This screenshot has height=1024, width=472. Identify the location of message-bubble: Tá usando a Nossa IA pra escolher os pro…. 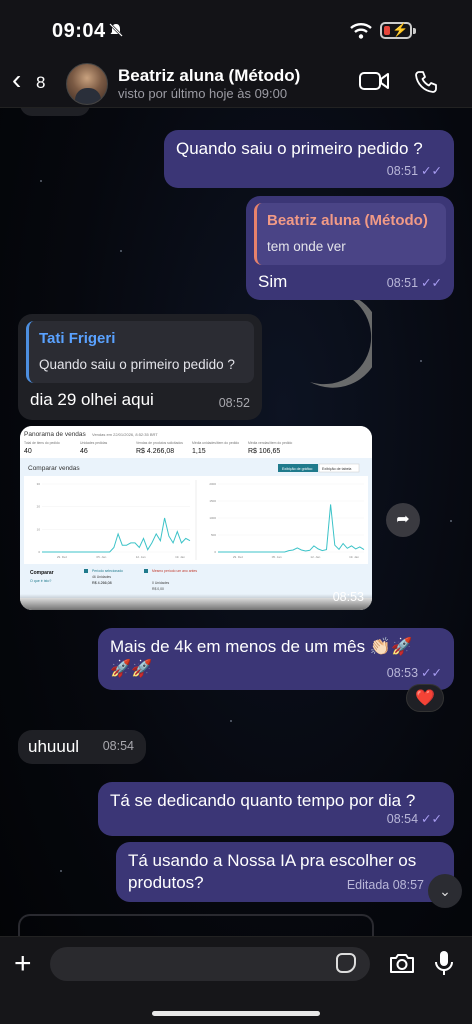
(285, 872).